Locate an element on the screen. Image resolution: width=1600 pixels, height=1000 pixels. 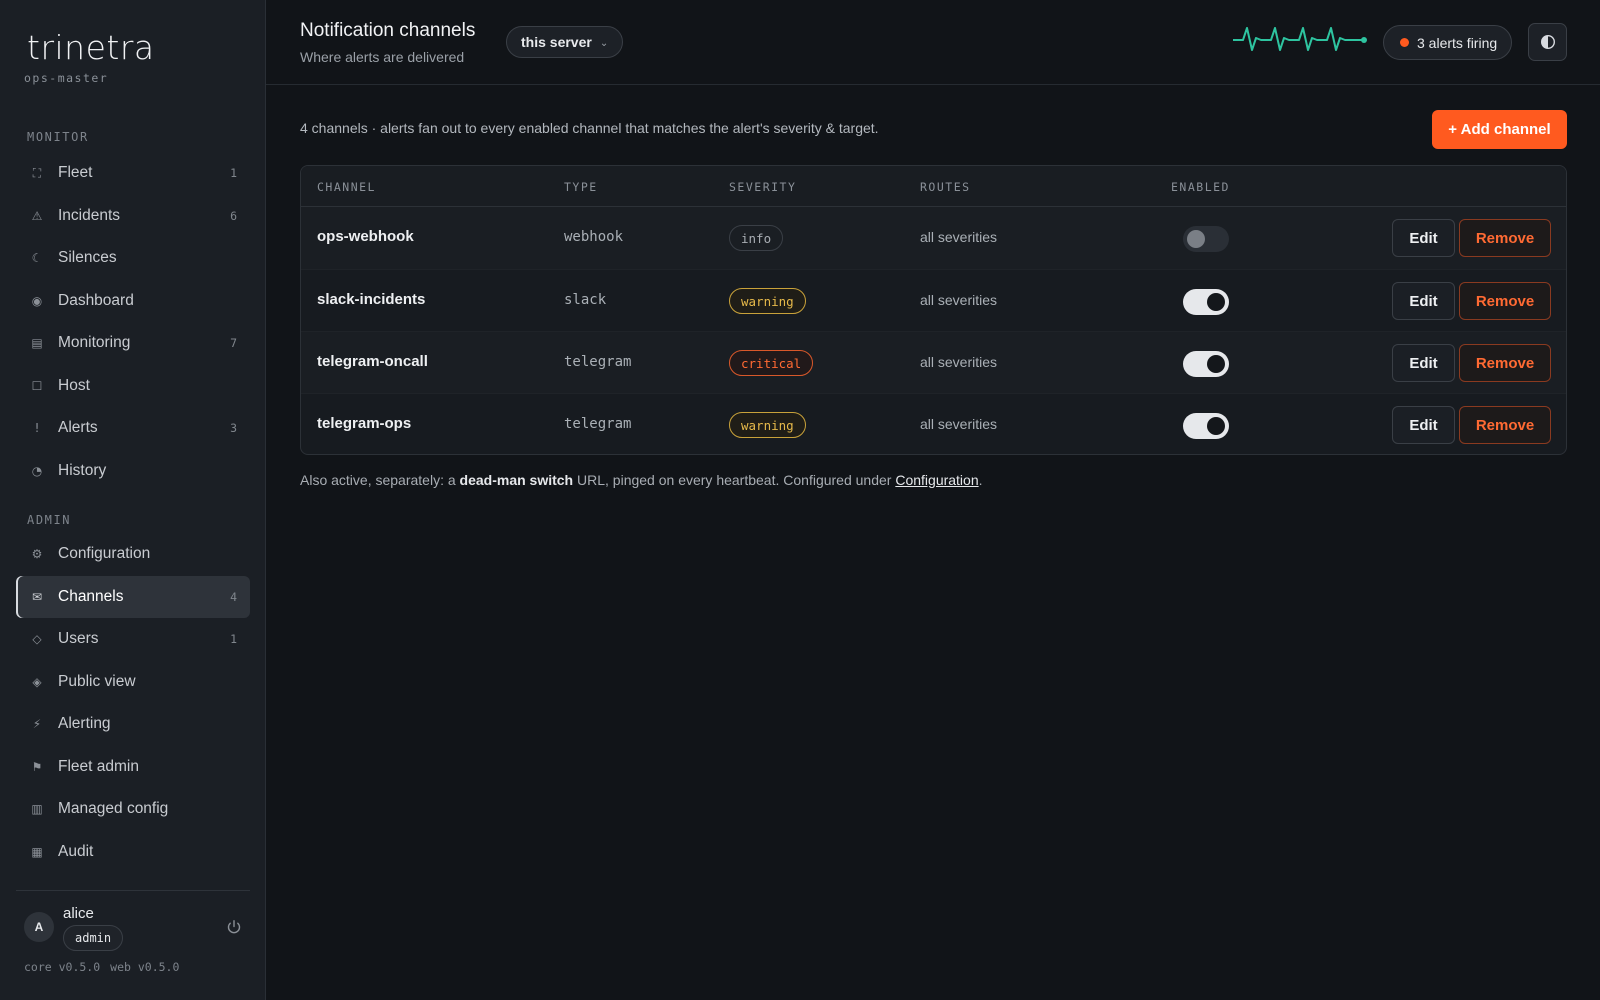
sidebar-item-label: History is located at coordinates (82, 470).